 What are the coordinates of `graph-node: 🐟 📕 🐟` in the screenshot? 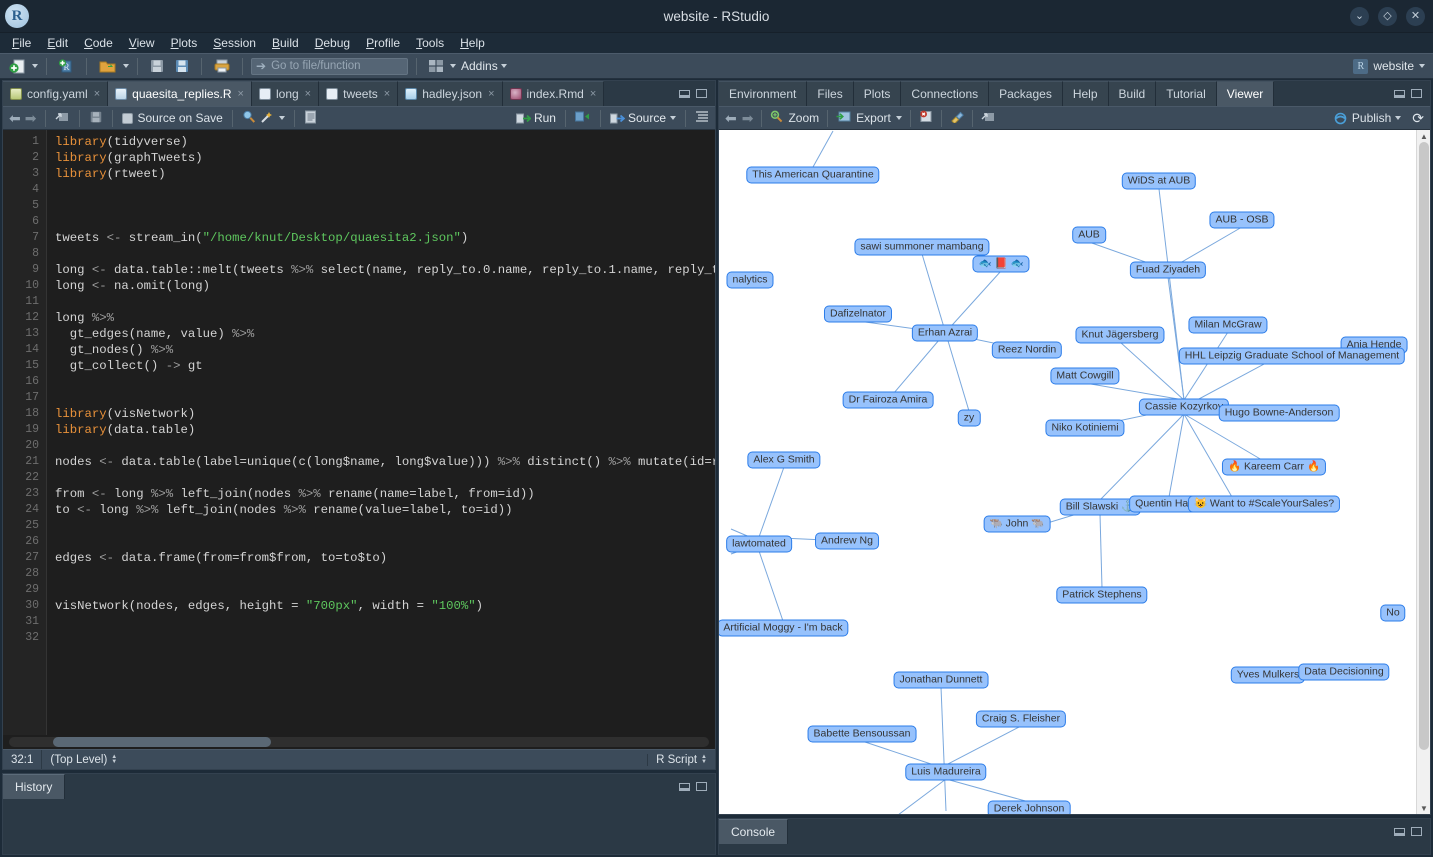 It's located at (1001, 264).